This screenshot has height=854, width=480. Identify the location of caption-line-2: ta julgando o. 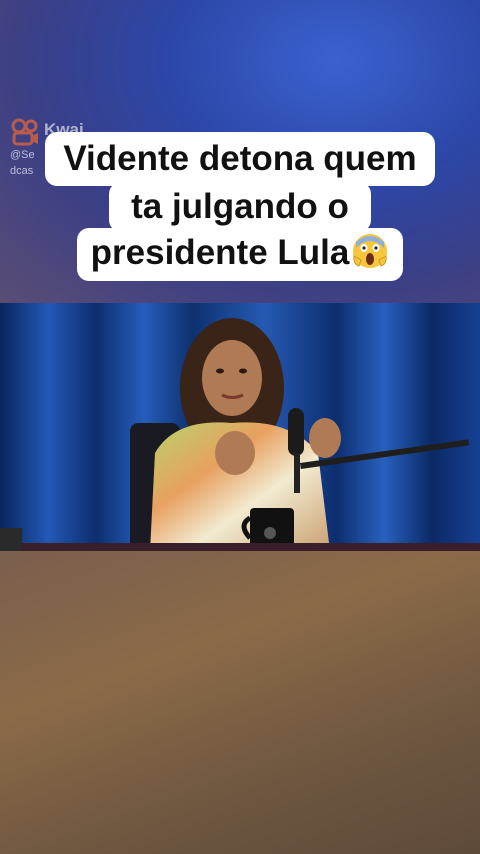
(240, 207).